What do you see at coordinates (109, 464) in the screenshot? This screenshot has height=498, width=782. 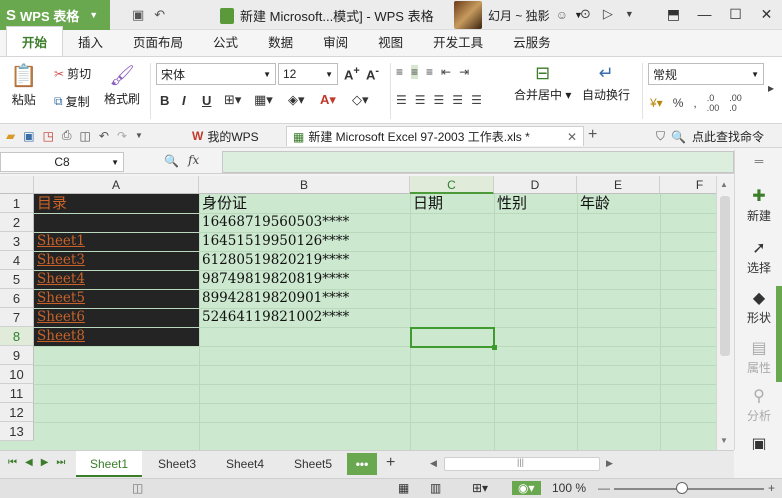 I see `sheet-tab-sheet1: Sheet1` at bounding box center [109, 464].